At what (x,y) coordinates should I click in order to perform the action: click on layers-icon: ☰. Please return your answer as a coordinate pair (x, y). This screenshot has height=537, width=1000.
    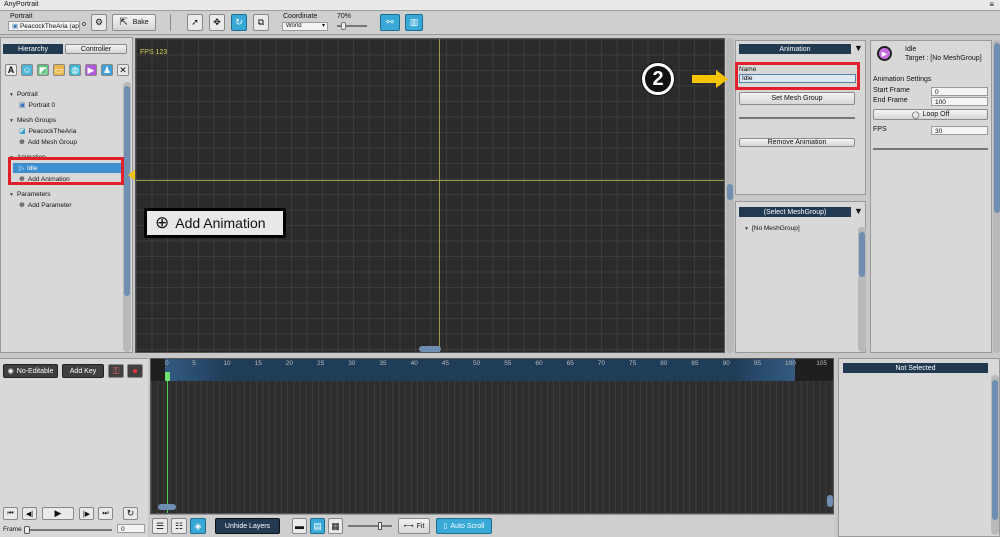
    Looking at the image, I should click on (160, 525).